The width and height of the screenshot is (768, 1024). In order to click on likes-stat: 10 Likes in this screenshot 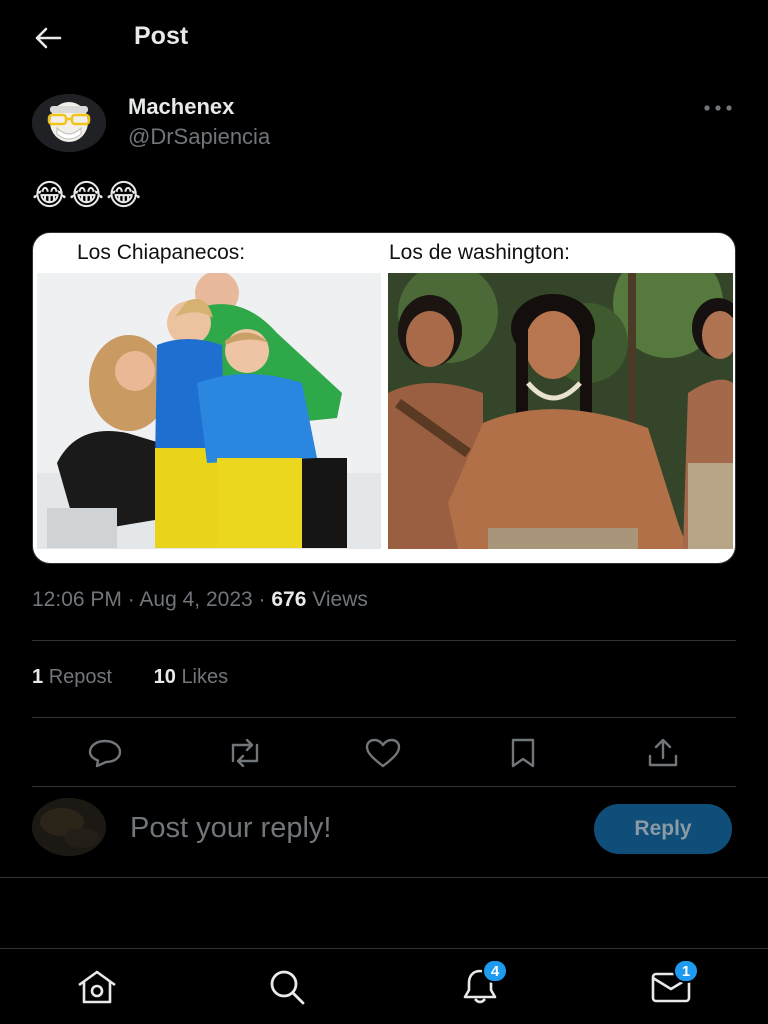, I will do `click(191, 677)`.